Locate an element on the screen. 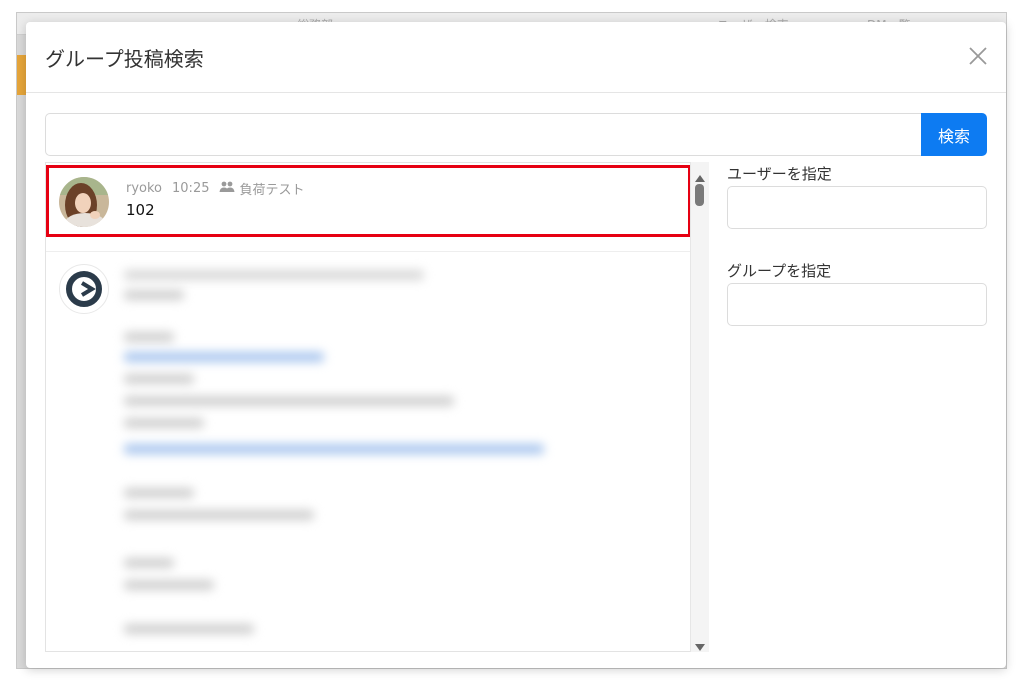 This screenshot has width=1024, height=680. user-filter-input is located at coordinates (857, 207).